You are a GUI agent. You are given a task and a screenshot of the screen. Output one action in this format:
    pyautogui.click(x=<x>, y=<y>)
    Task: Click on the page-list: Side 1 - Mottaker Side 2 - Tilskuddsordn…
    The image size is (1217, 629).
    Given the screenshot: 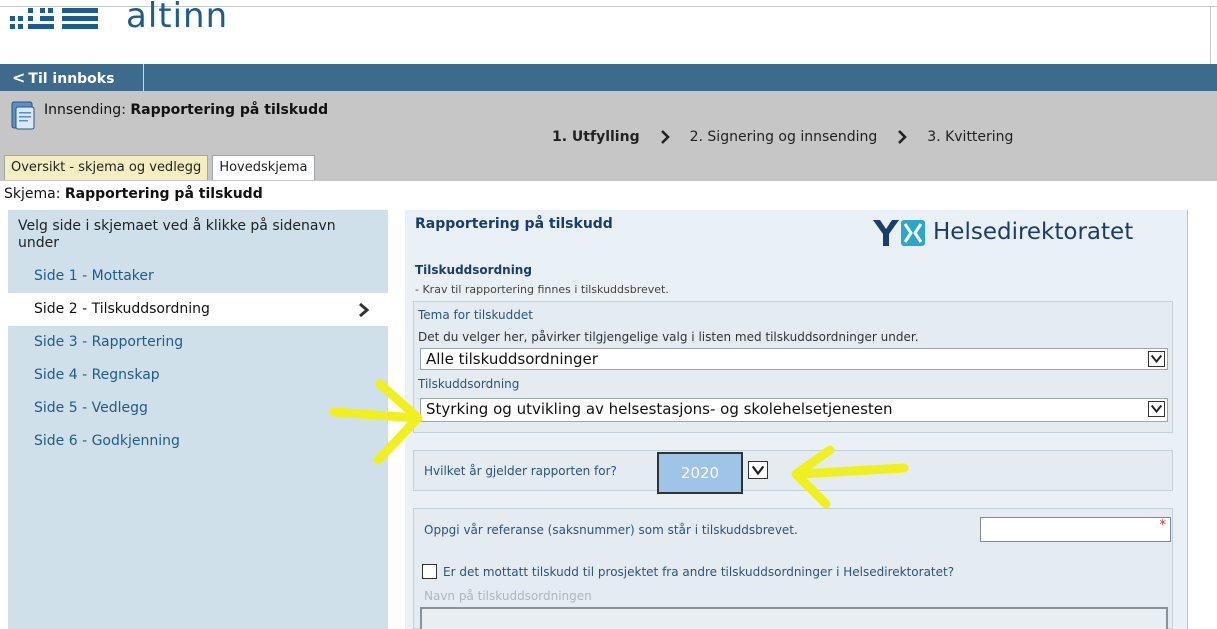 What is the action you would take?
    pyautogui.click(x=198, y=359)
    